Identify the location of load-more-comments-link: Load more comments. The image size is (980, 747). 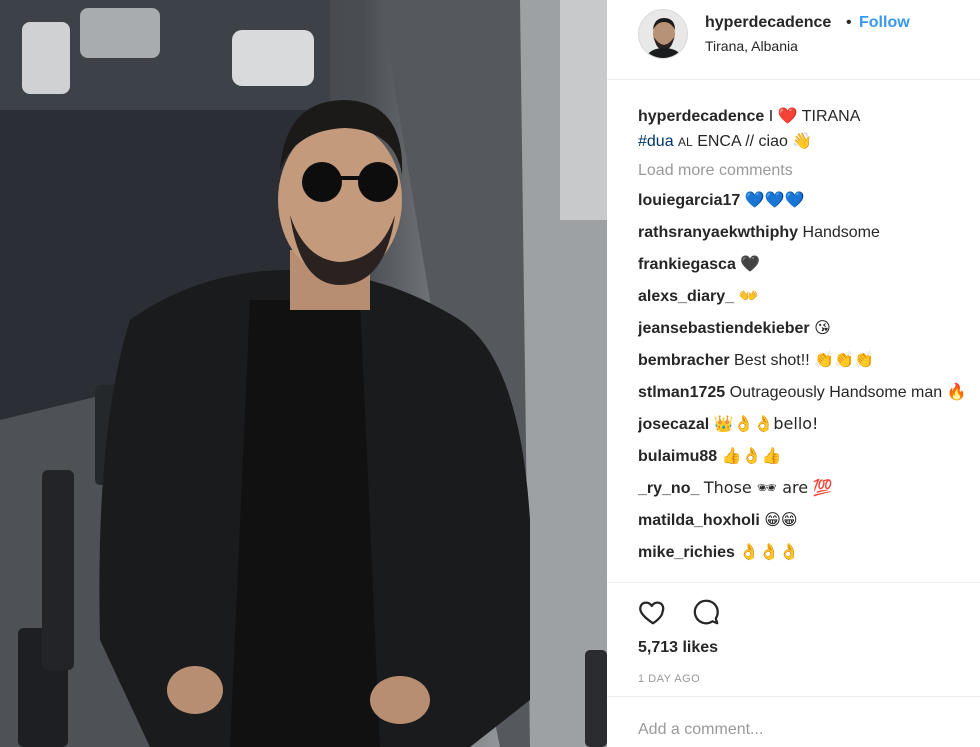
(809, 171).